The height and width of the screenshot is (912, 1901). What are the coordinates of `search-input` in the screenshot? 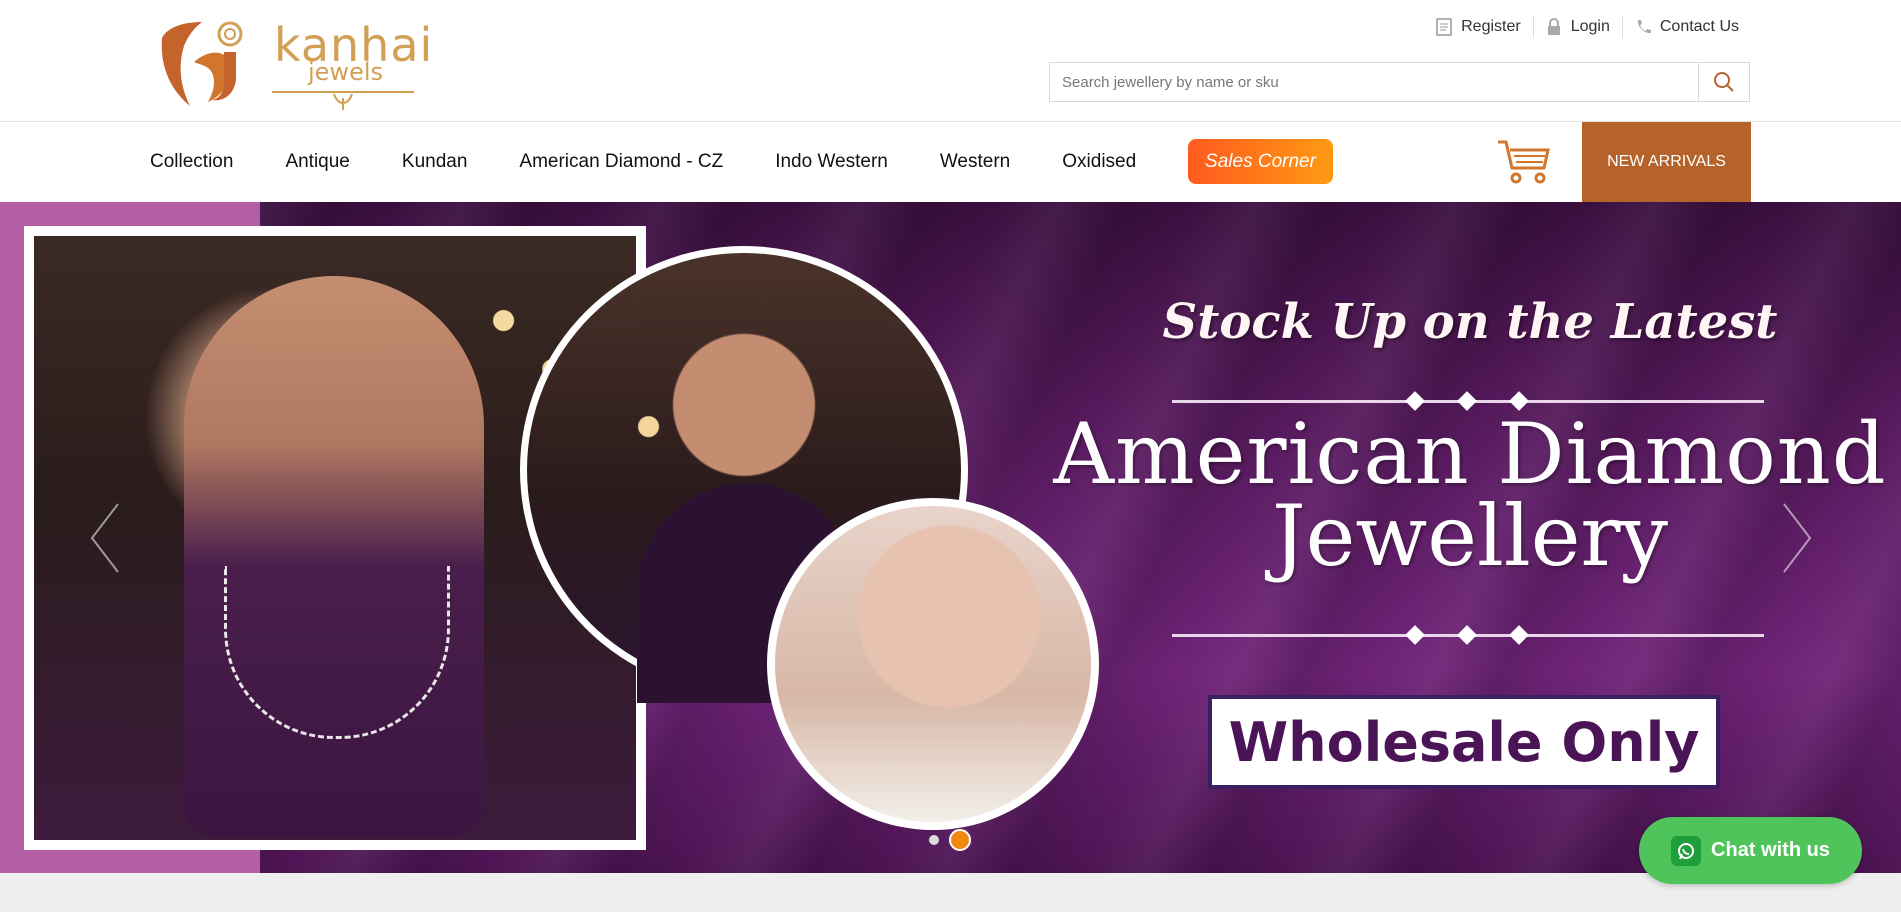 It's located at (1374, 82).